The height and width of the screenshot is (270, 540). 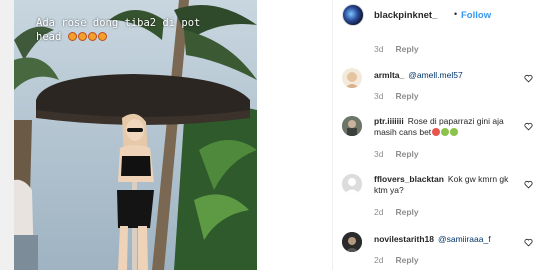 I want to click on comment-mention: @samiiraaa_f, so click(x=464, y=239).